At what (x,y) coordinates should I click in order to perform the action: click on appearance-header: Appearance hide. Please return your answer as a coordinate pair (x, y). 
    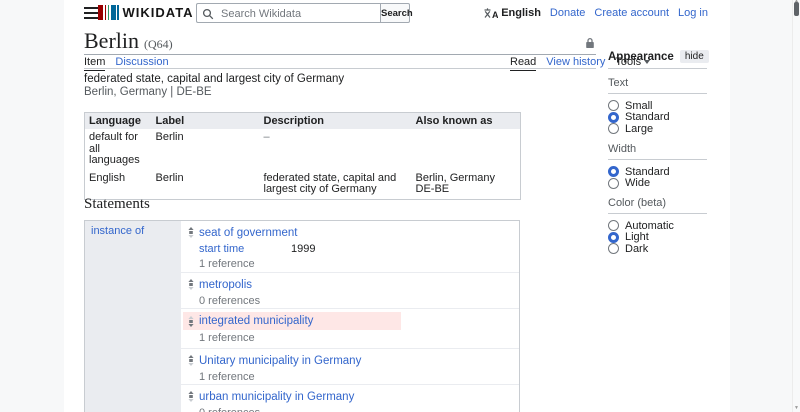
    Looking at the image, I should click on (658, 59).